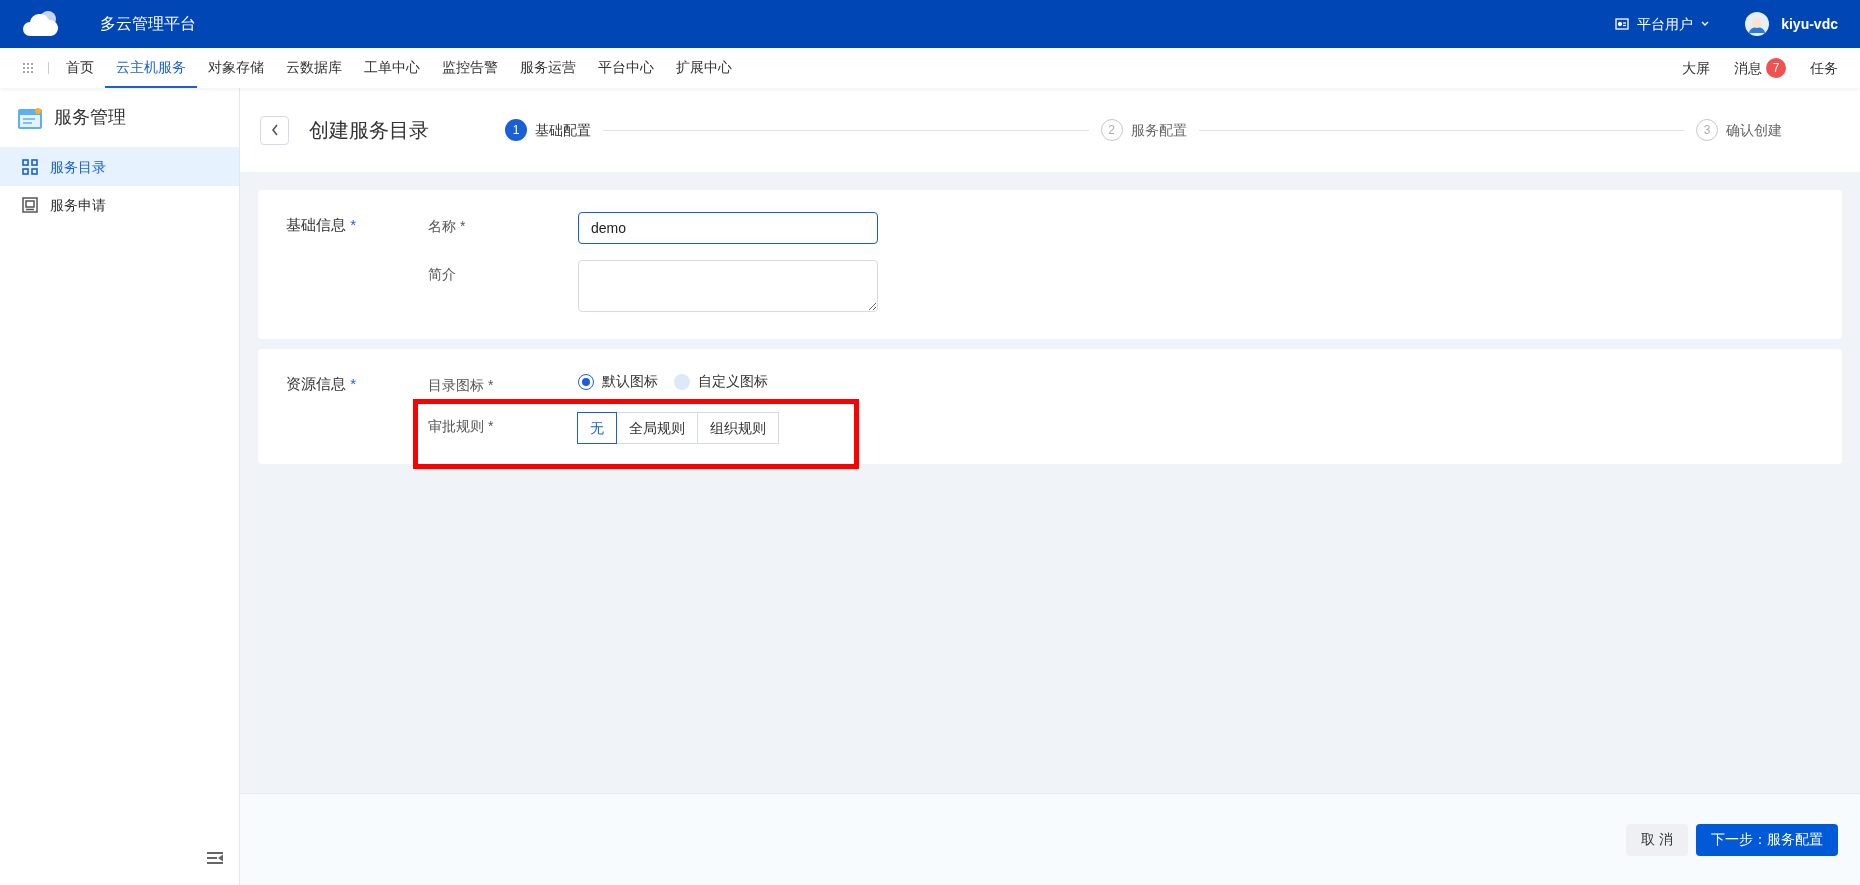  I want to click on next-button: 下一步：服务配置, so click(1767, 839).